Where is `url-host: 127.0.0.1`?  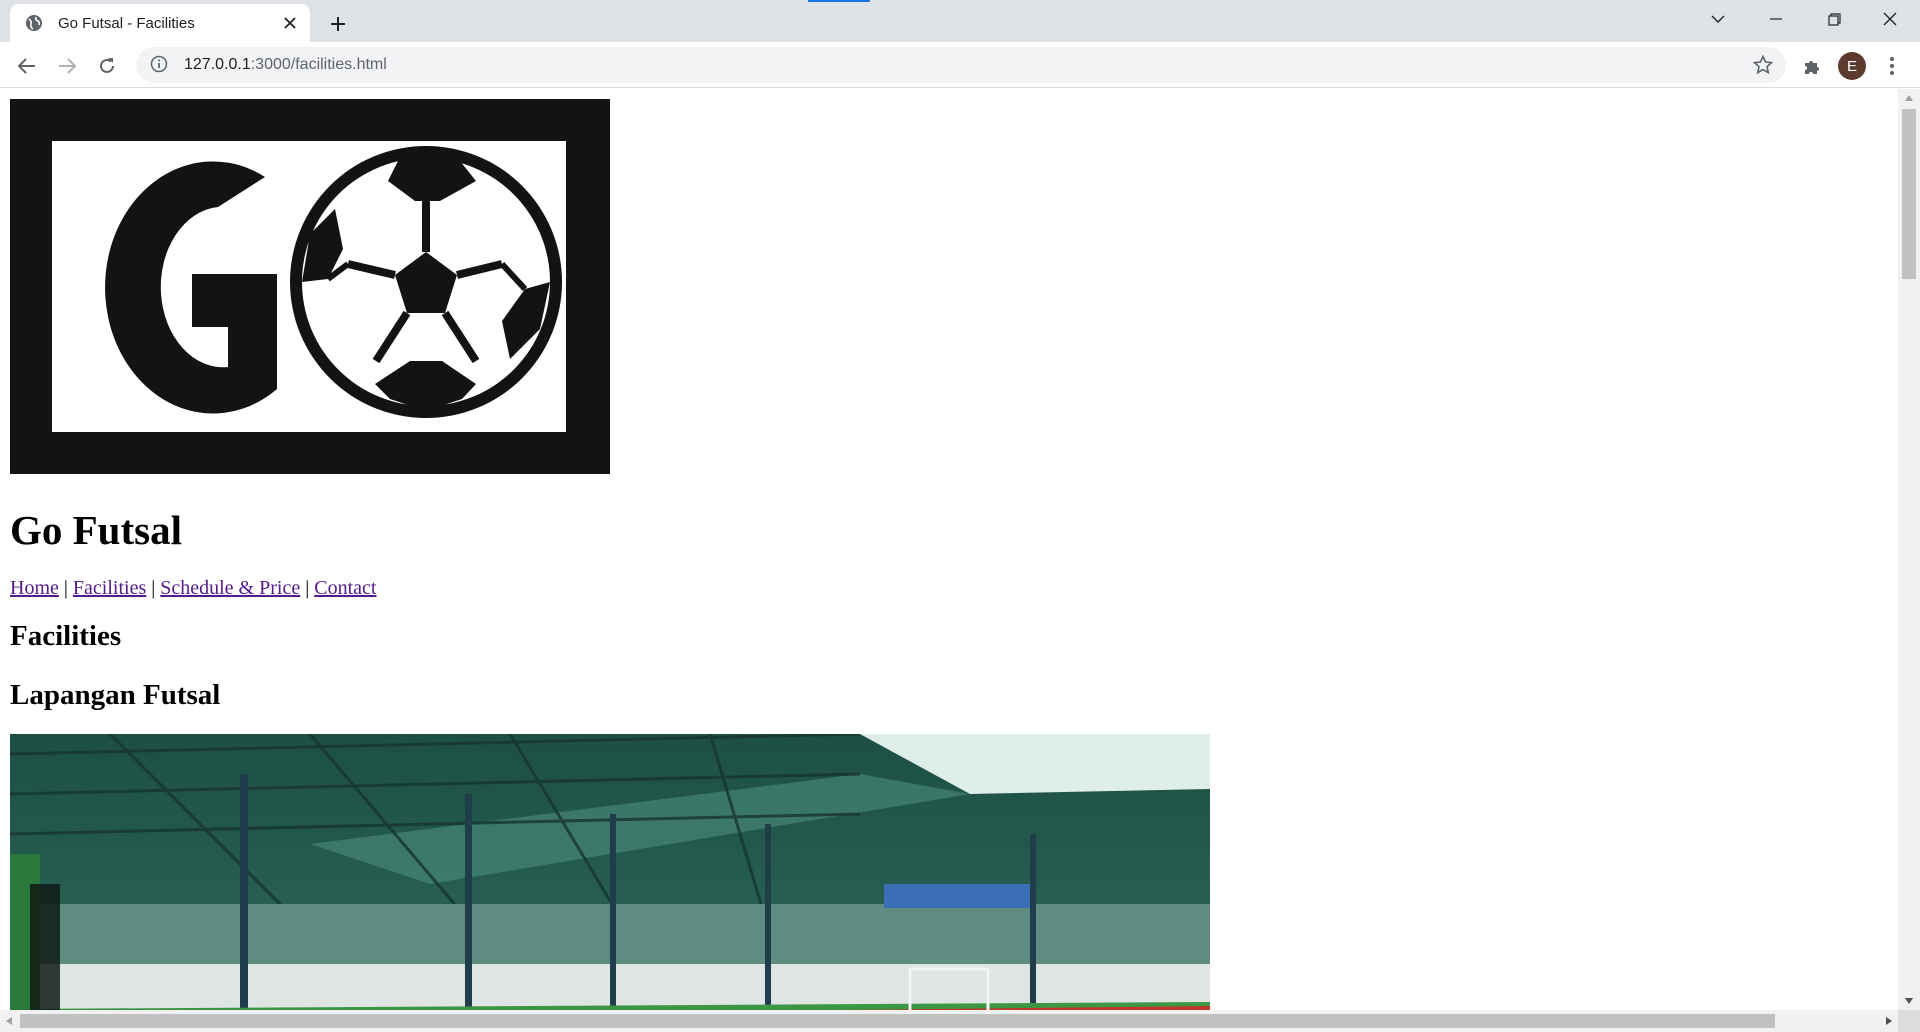
url-host: 127.0.0.1 is located at coordinates (217, 64).